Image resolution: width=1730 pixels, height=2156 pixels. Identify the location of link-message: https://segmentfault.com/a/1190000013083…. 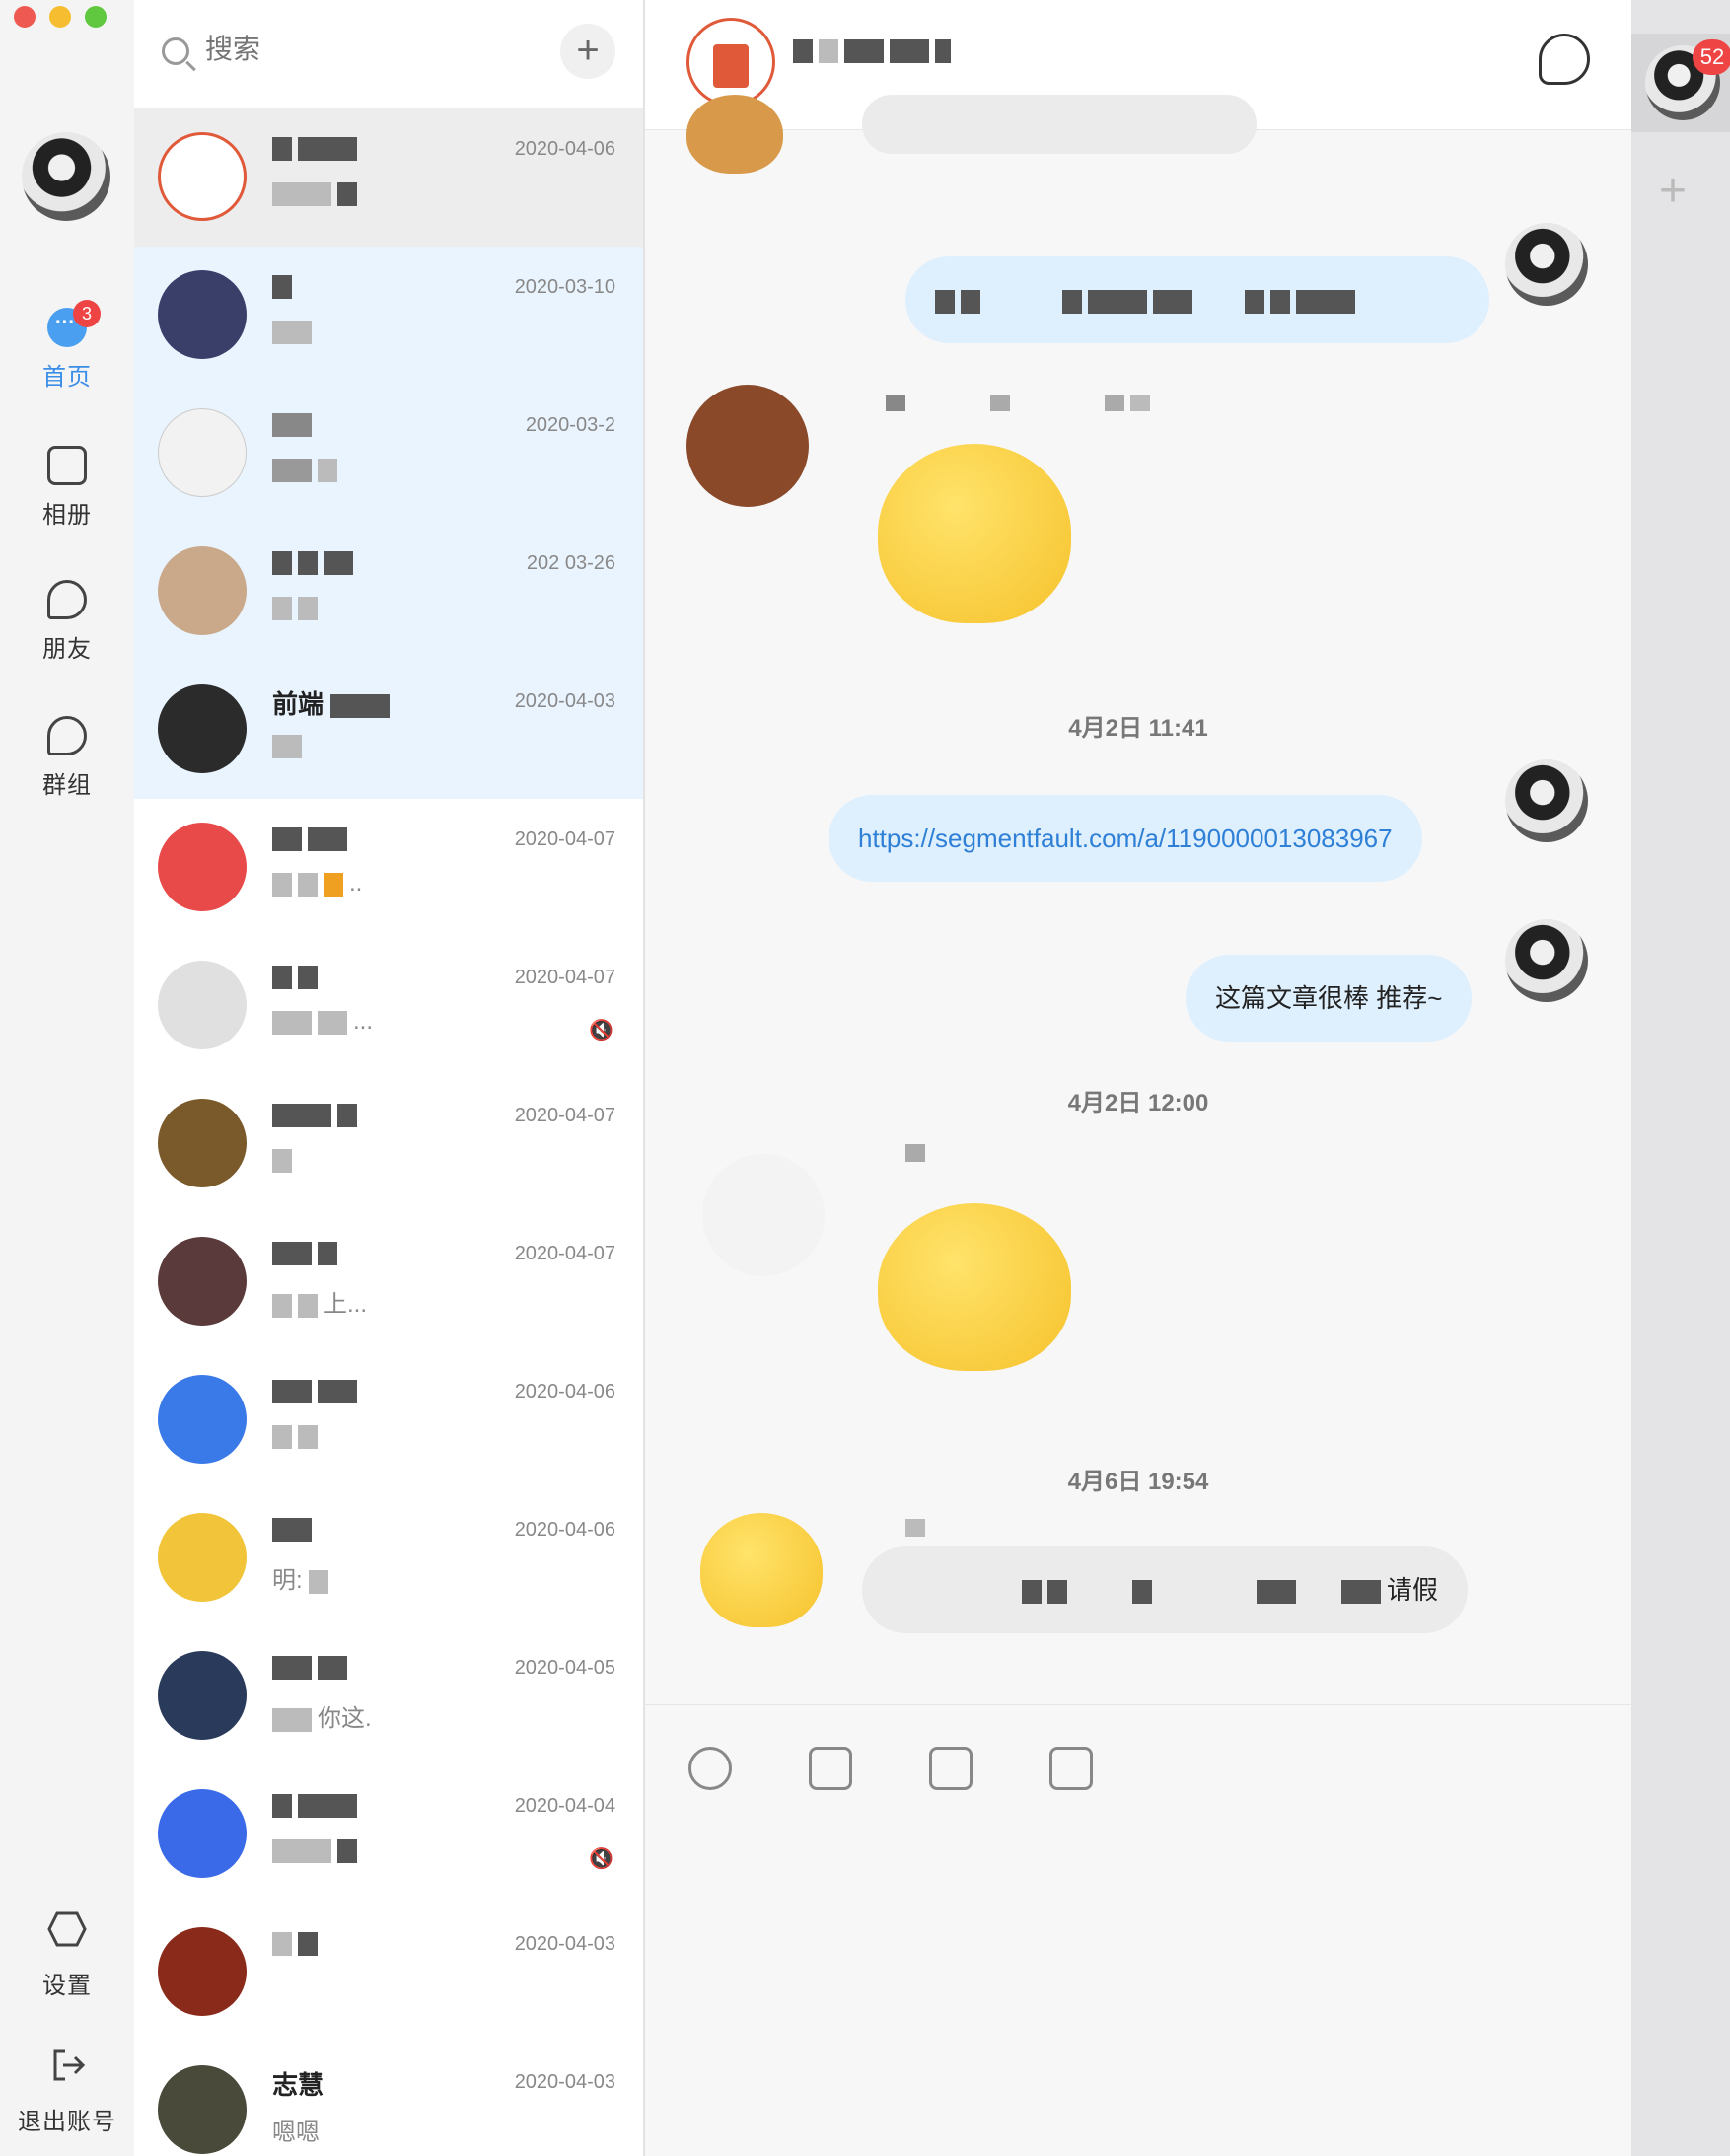
(1125, 838).